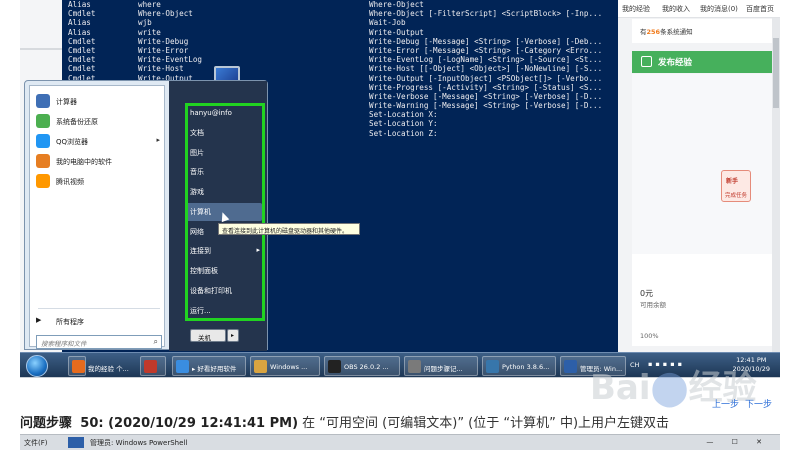  I want to click on notification-card: 有256条系统通知, so click(702, 31).